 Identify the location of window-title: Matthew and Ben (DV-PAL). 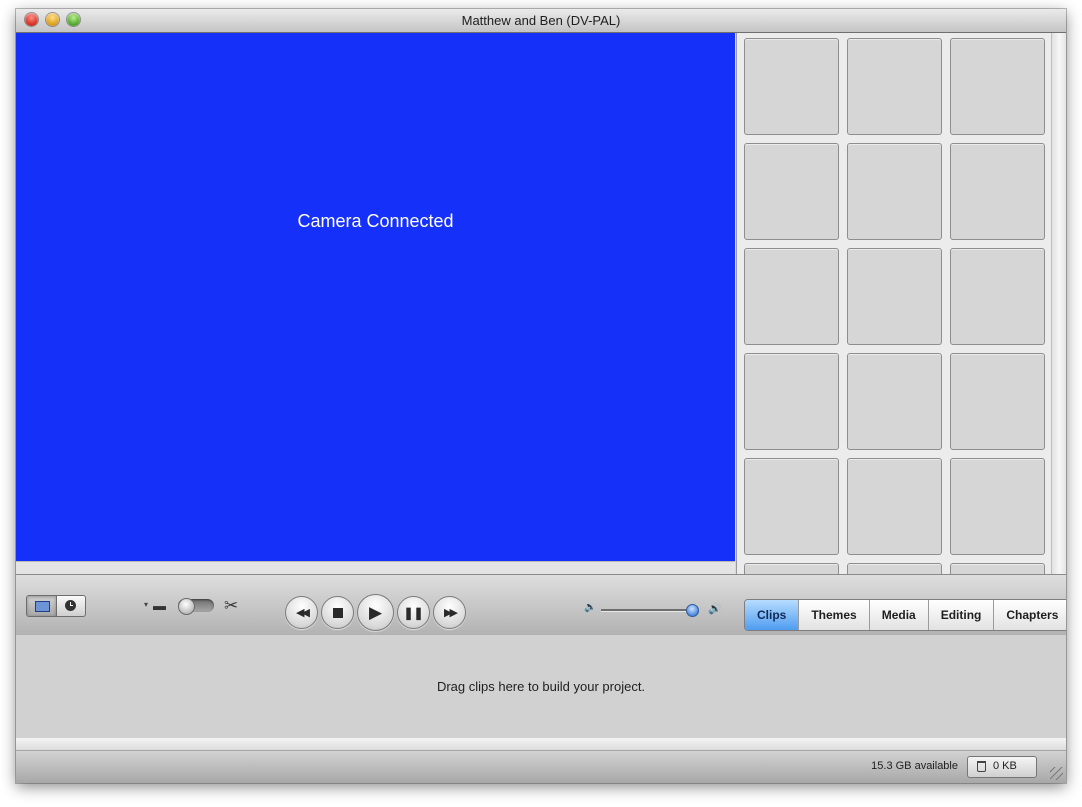
(541, 20).